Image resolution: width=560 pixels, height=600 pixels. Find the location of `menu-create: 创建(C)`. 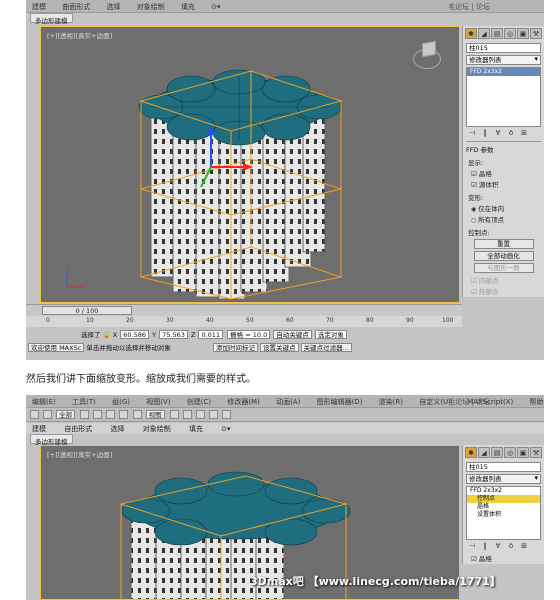

menu-create: 创建(C) is located at coordinates (199, 402).